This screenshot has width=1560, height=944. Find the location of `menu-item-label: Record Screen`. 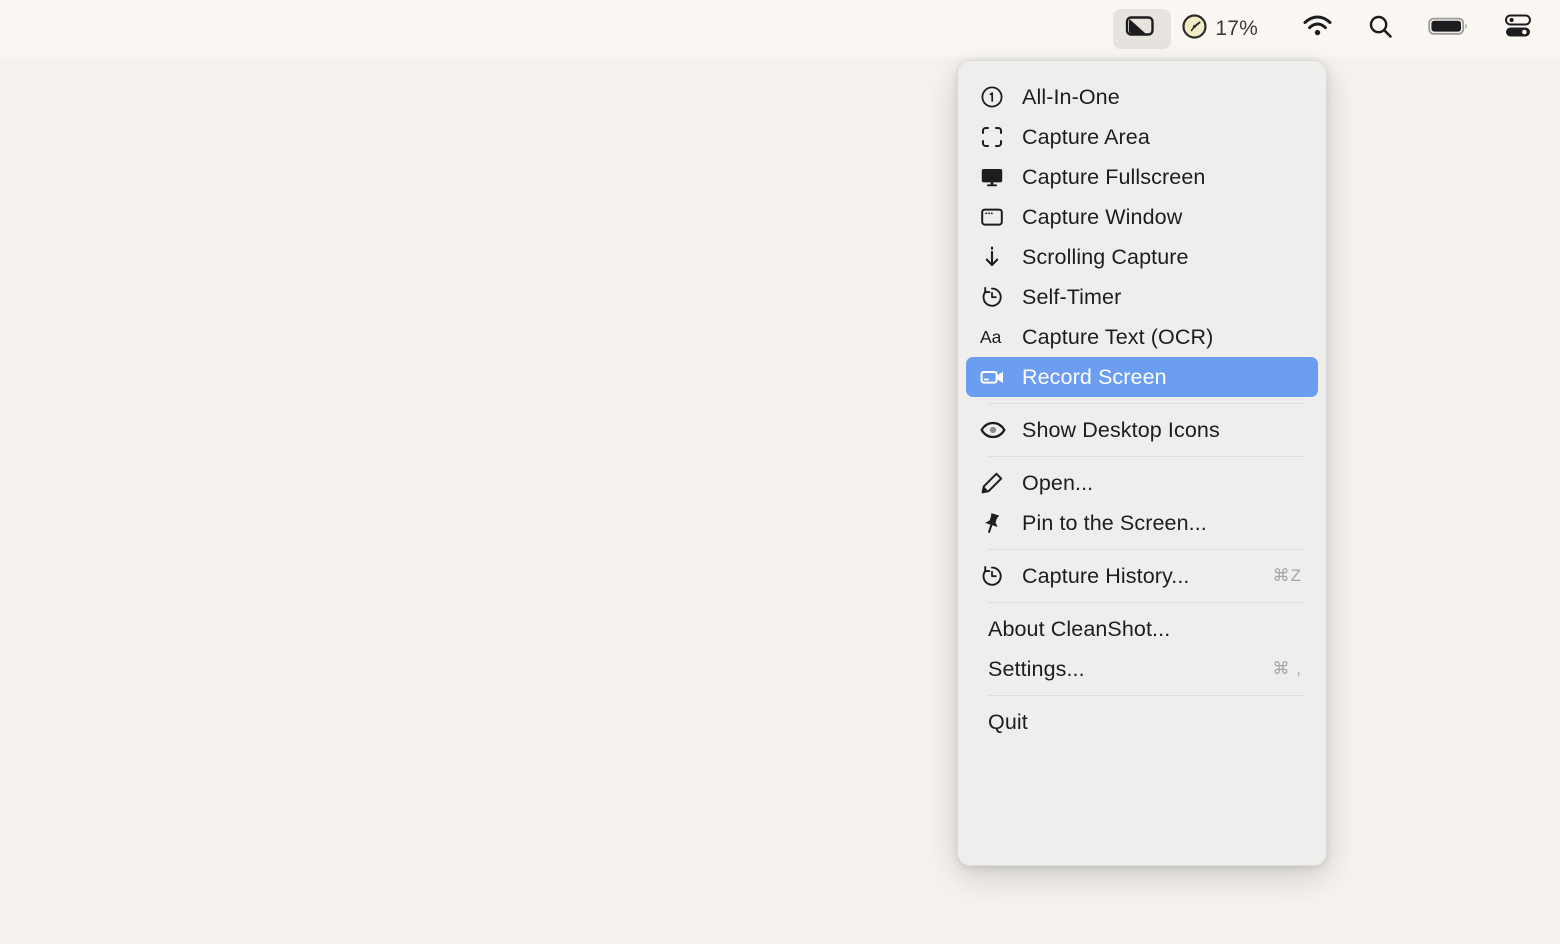

menu-item-label: Record Screen is located at coordinates (1094, 376).